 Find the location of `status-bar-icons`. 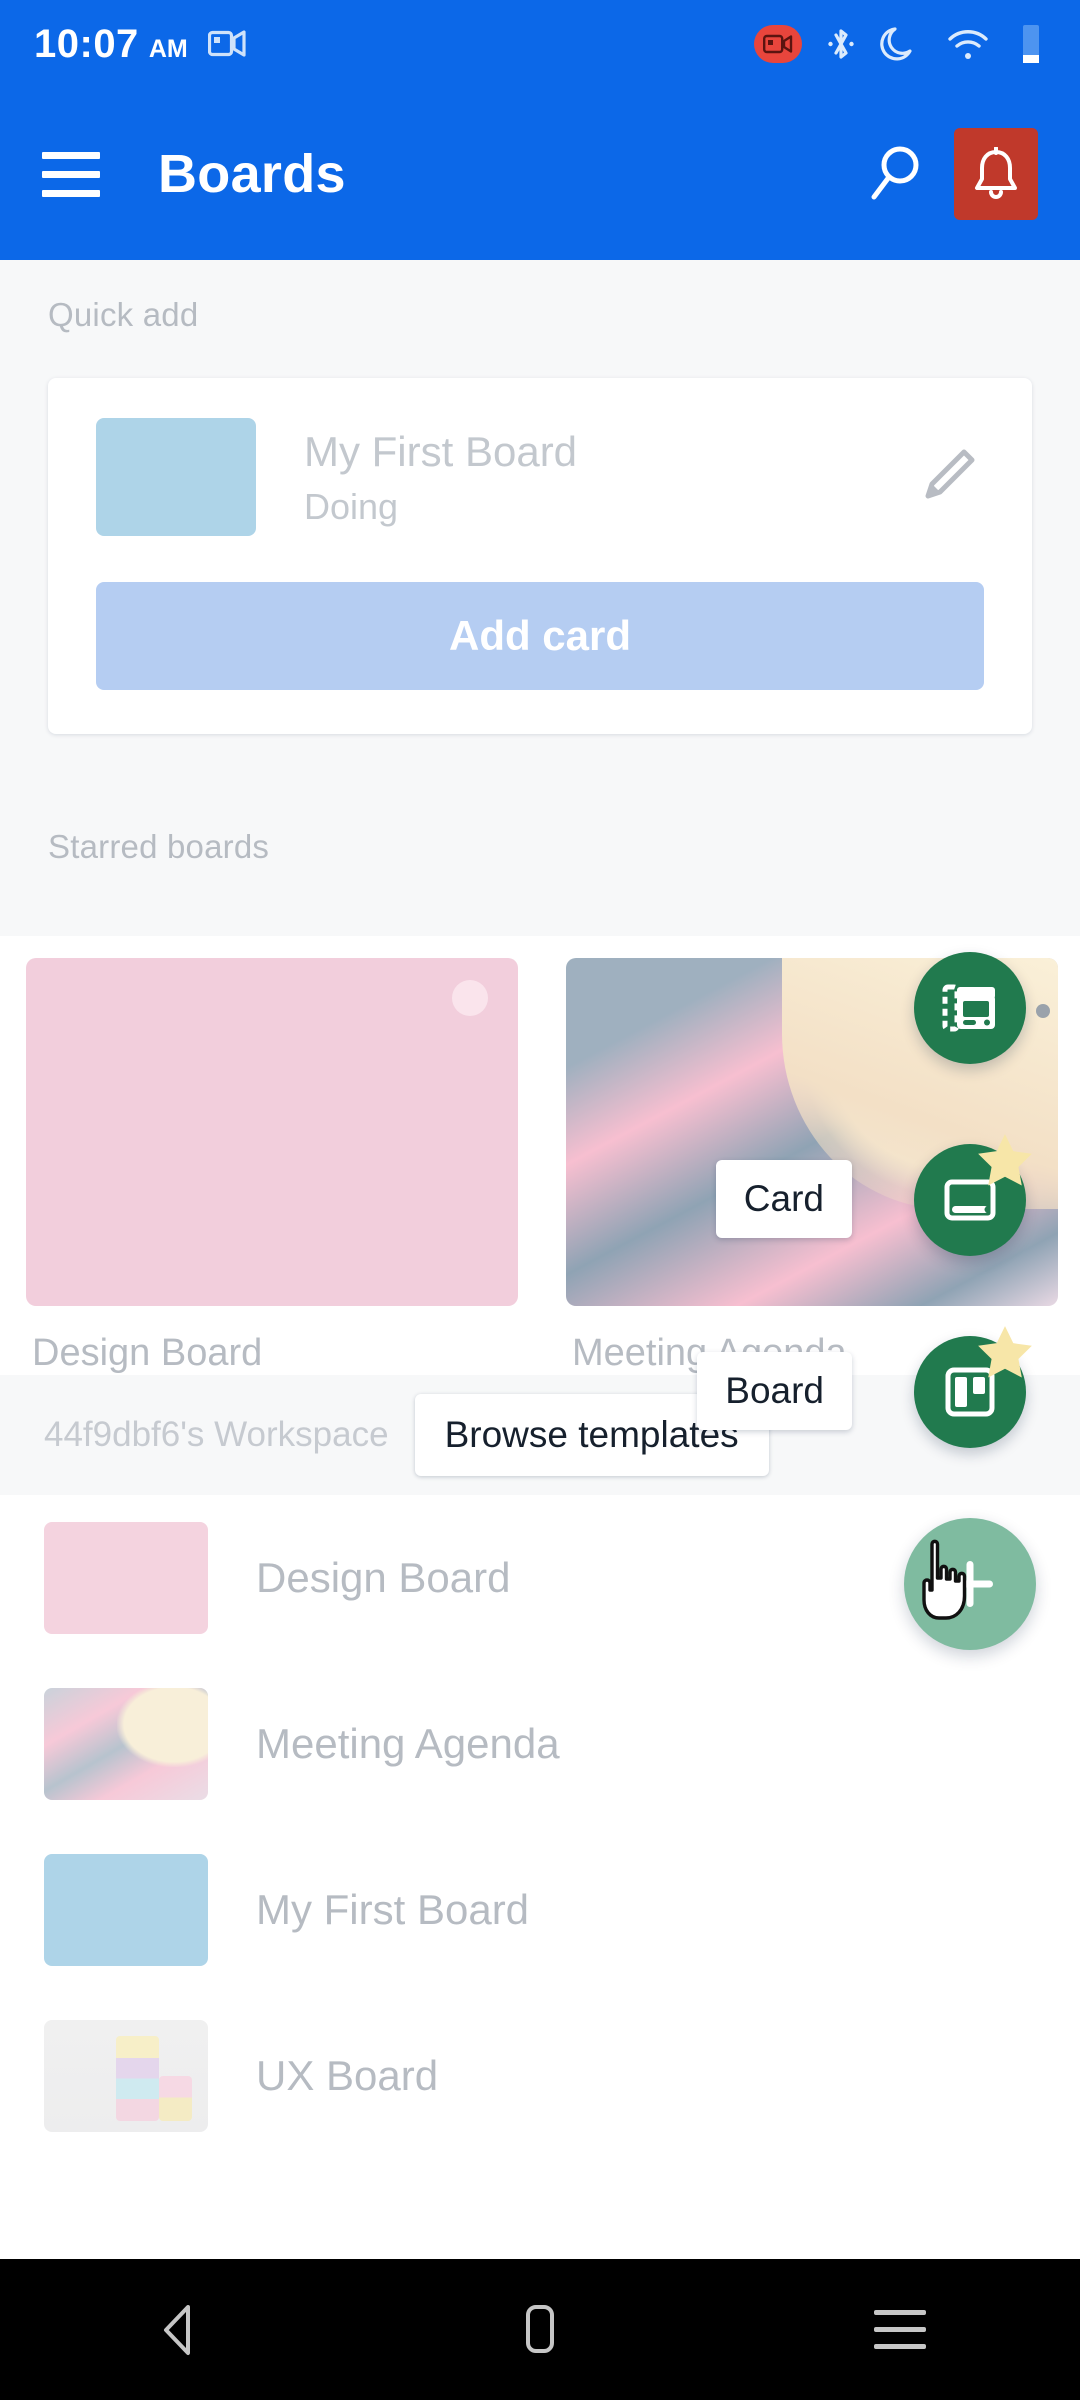

status-bar-icons is located at coordinates (900, 44).